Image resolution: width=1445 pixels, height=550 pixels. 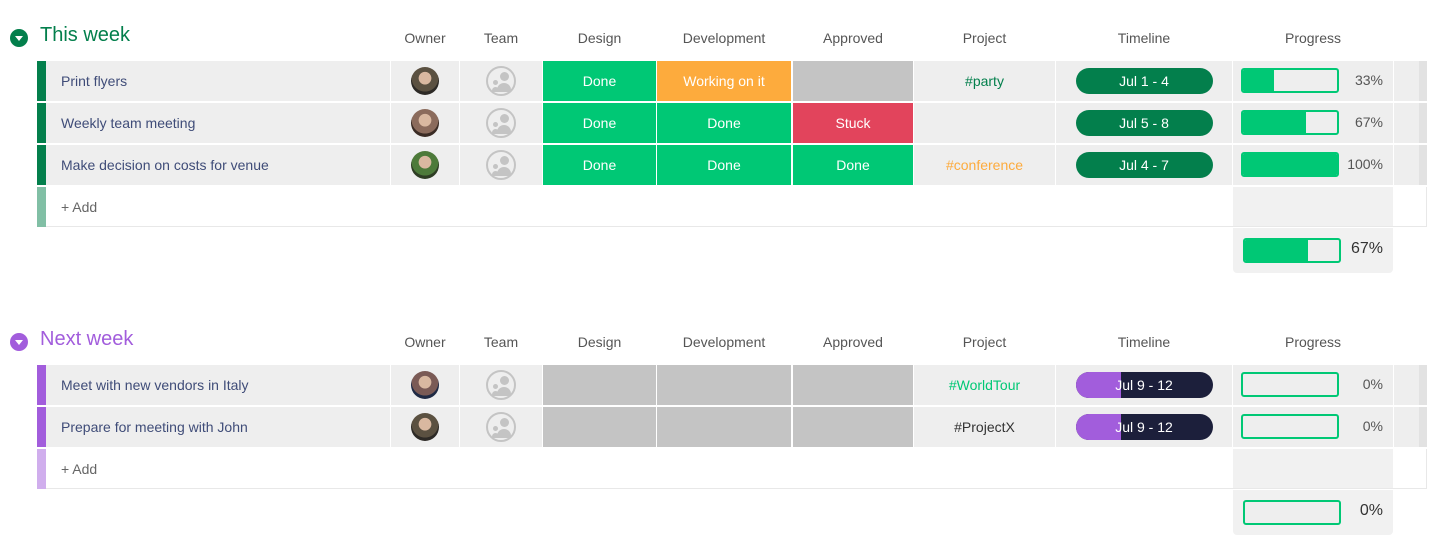 I want to click on status-approved: Done, so click(x=853, y=165).